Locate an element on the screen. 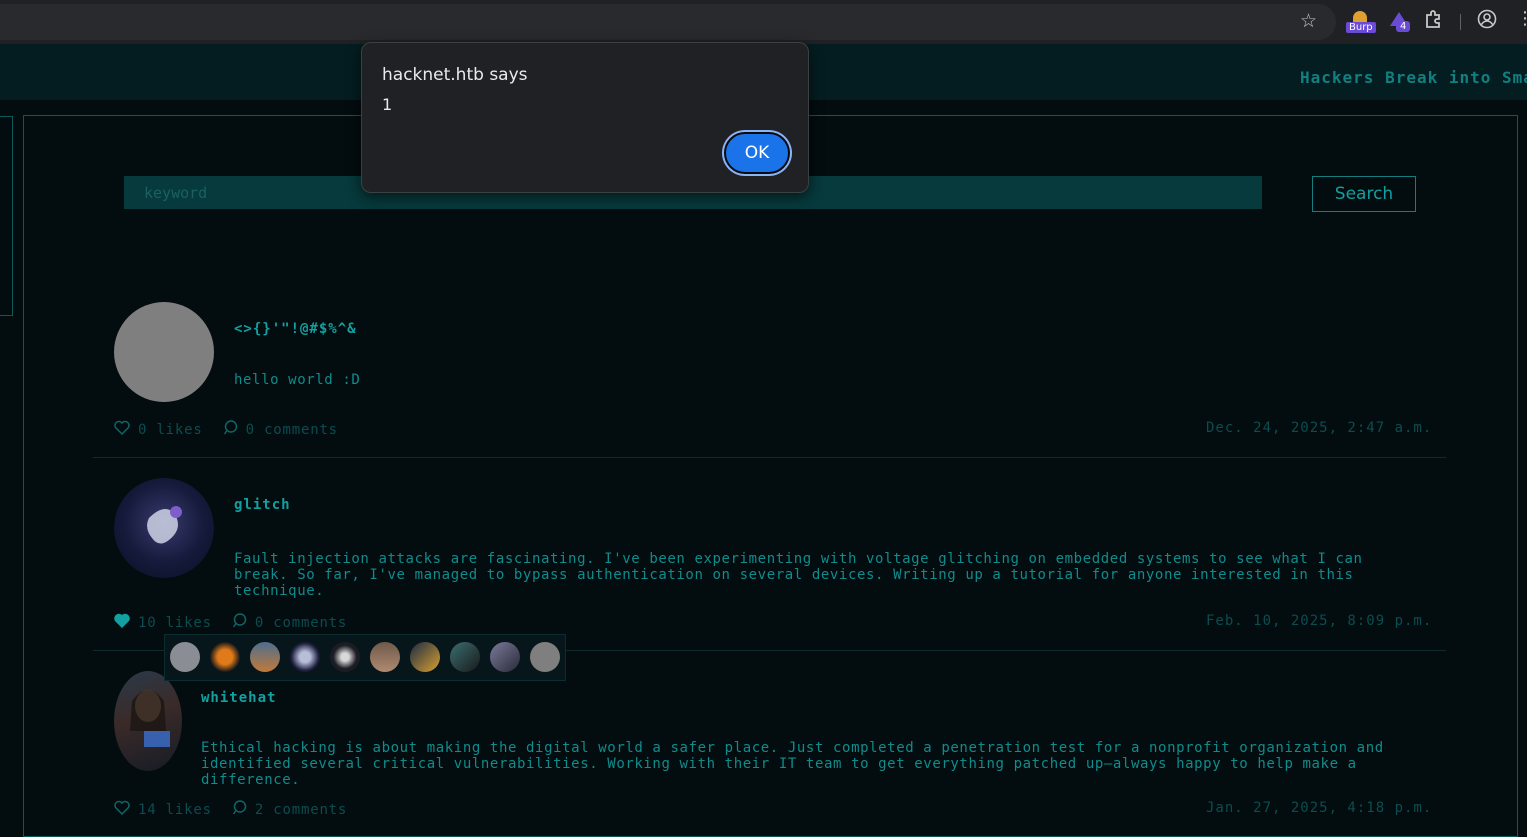 This screenshot has height=837, width=1527. ok-button: OK is located at coordinates (757, 153).